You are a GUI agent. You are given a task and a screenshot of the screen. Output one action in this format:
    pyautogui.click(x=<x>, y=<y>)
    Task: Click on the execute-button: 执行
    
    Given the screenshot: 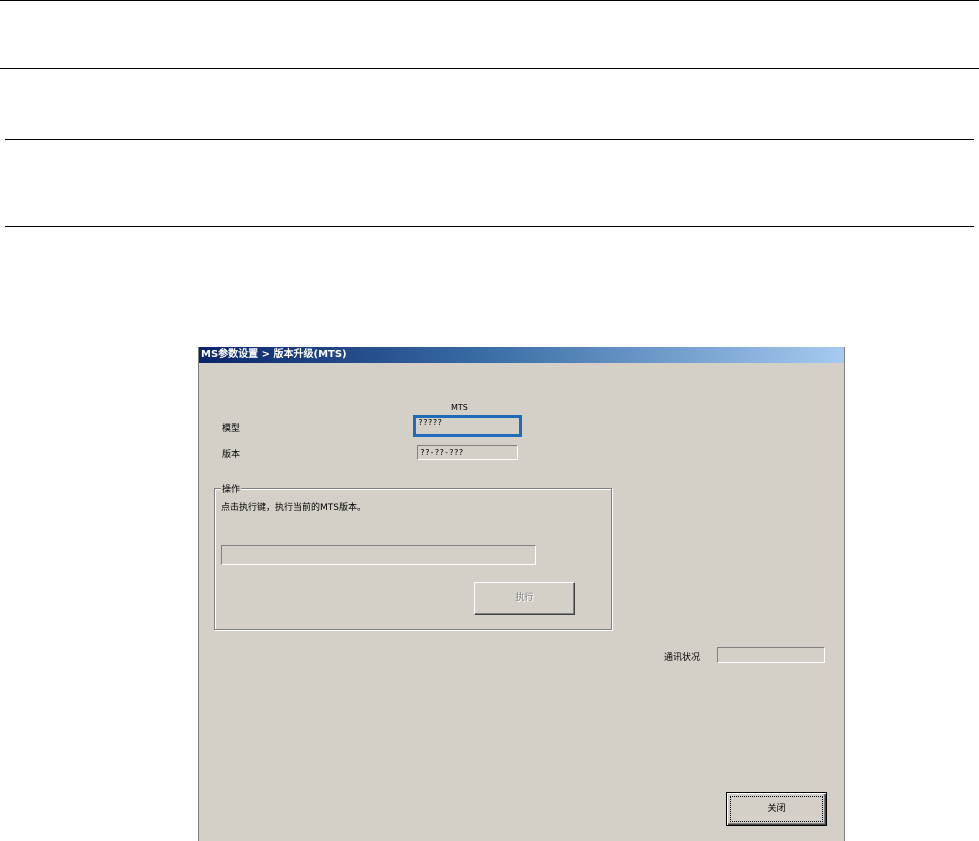 What is the action you would take?
    pyautogui.click(x=524, y=598)
    